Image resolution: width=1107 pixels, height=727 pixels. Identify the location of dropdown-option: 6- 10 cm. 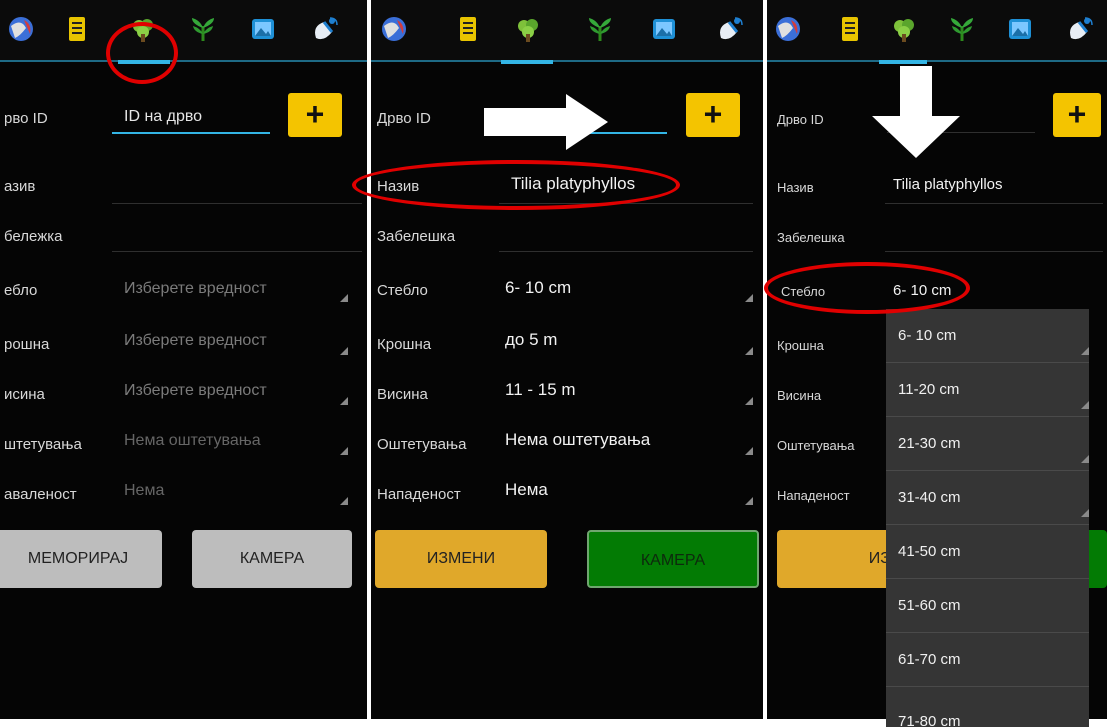
(987, 336).